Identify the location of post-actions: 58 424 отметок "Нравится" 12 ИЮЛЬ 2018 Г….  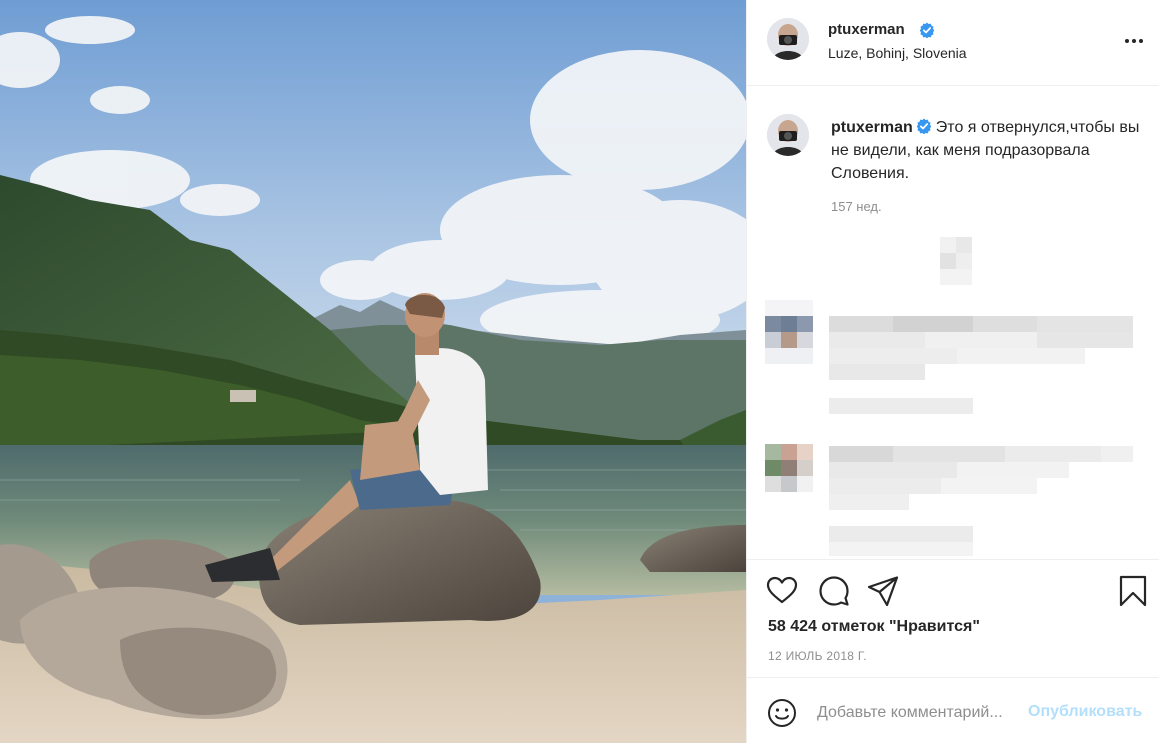
(953, 618).